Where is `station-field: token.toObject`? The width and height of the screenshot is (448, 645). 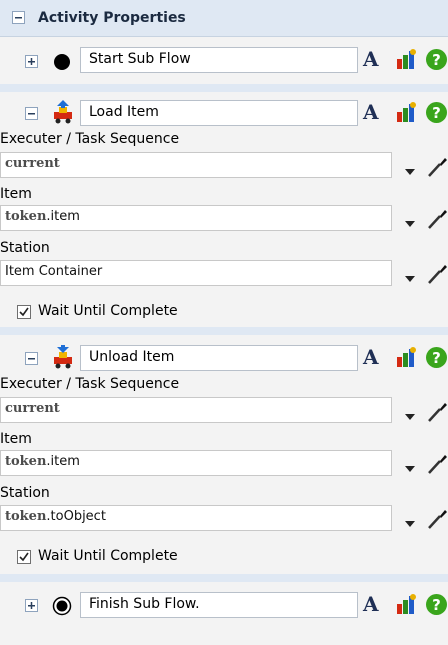
station-field: token.toObject is located at coordinates (196, 518).